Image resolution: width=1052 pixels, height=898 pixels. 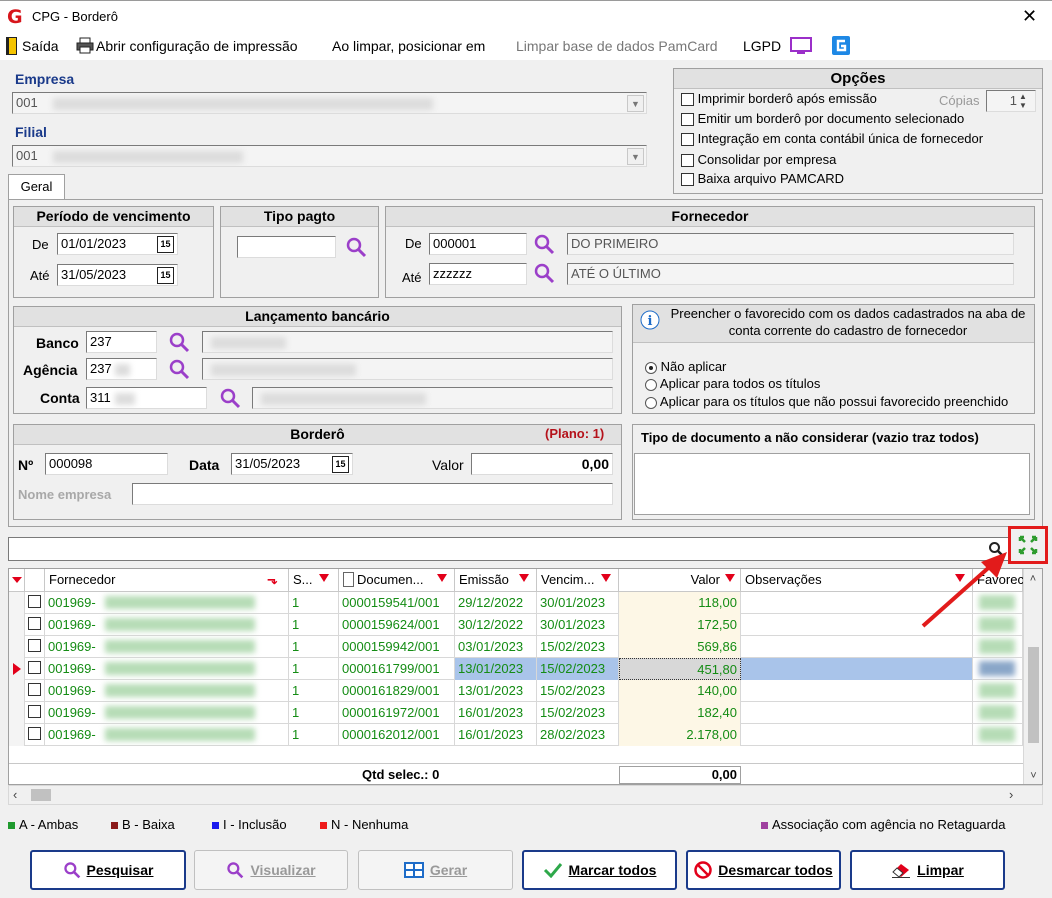 What do you see at coordinates (651, 367) in the screenshot?
I see `radio-selected` at bounding box center [651, 367].